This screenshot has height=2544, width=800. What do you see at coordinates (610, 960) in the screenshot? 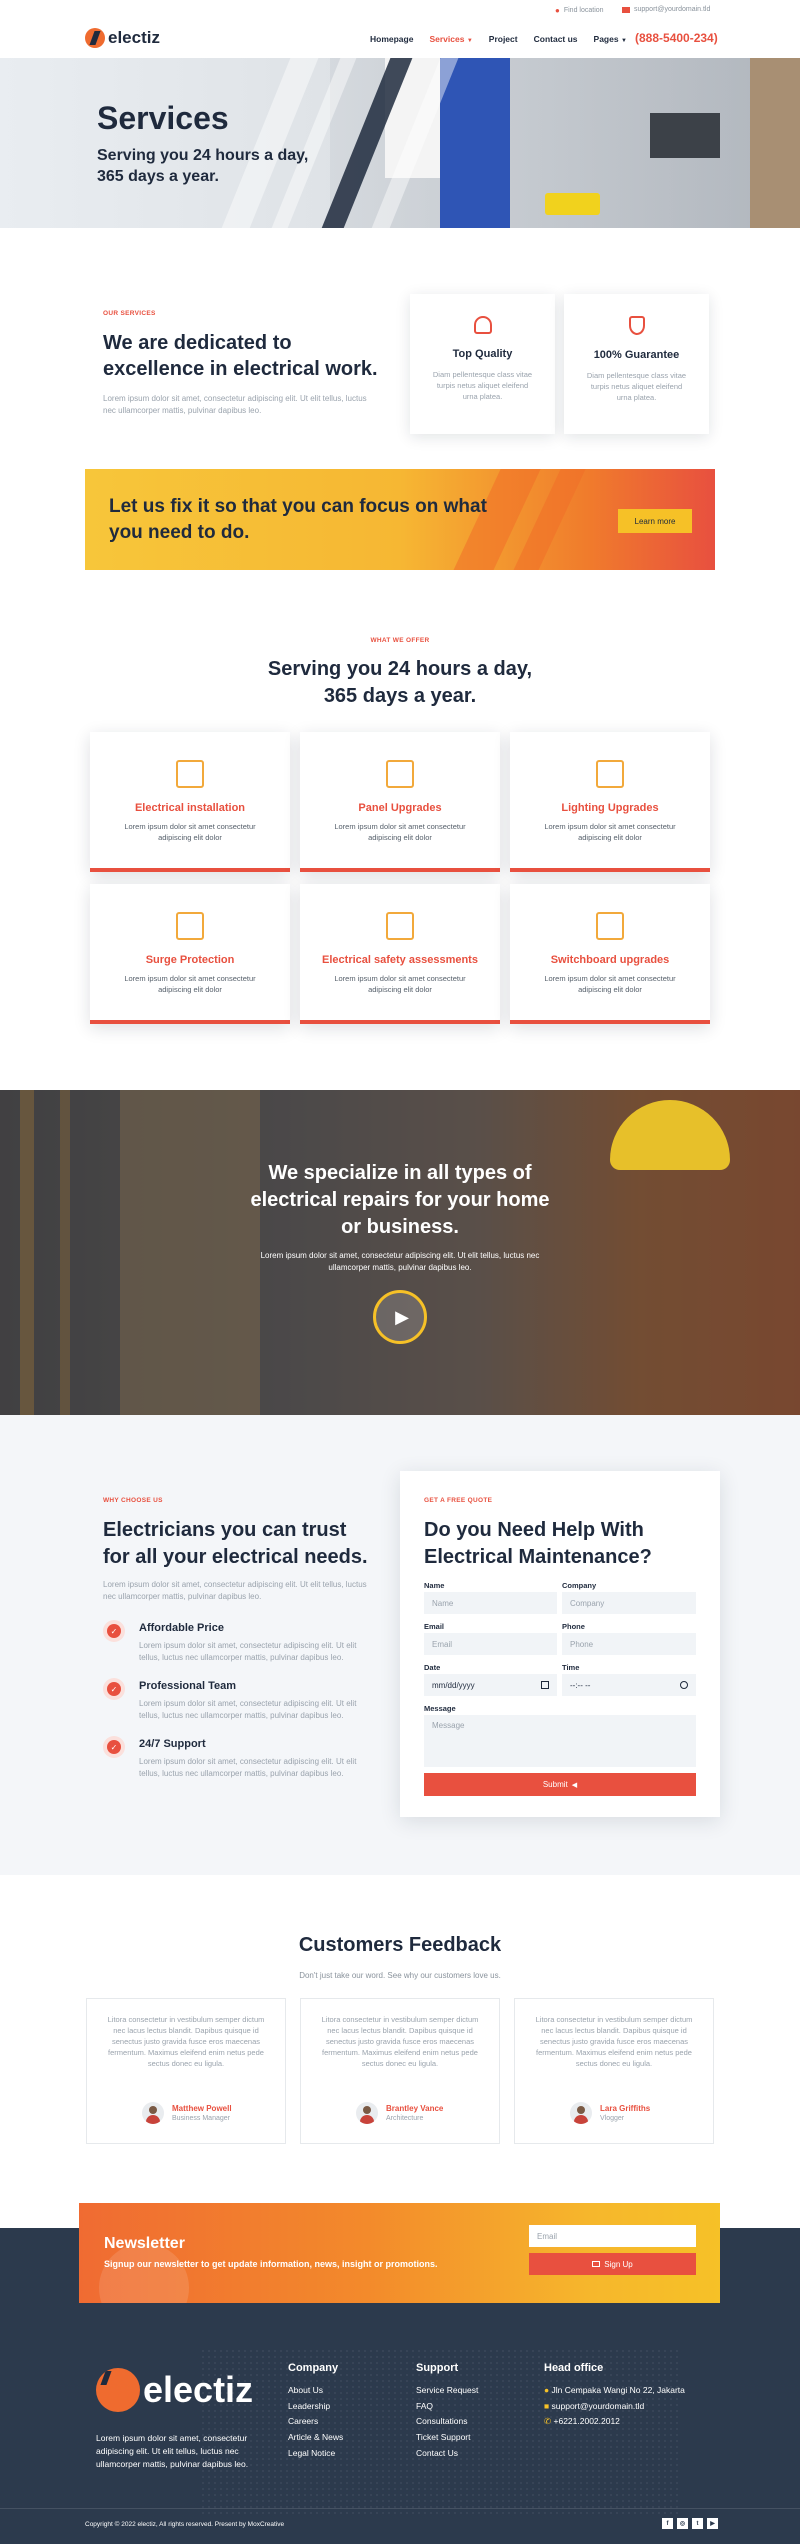
I see `service-title: Switchboard upgrades` at bounding box center [610, 960].